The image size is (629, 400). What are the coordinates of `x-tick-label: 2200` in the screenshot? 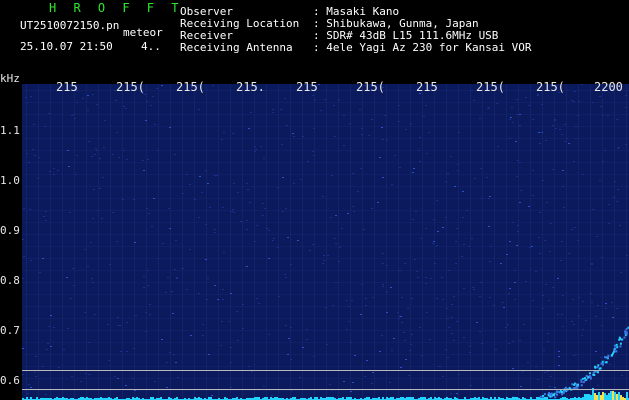 It's located at (608, 87).